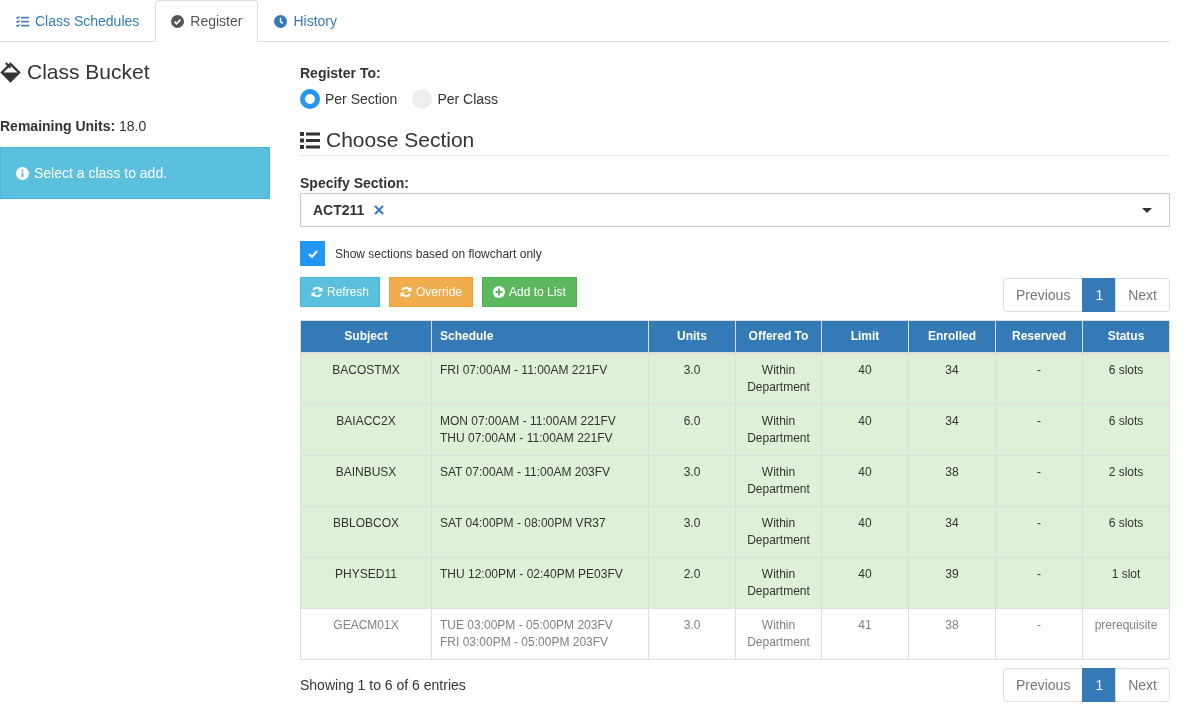 The image size is (1188, 713). Describe the element at coordinates (22, 173) in the screenshot. I see `info-icon` at that location.